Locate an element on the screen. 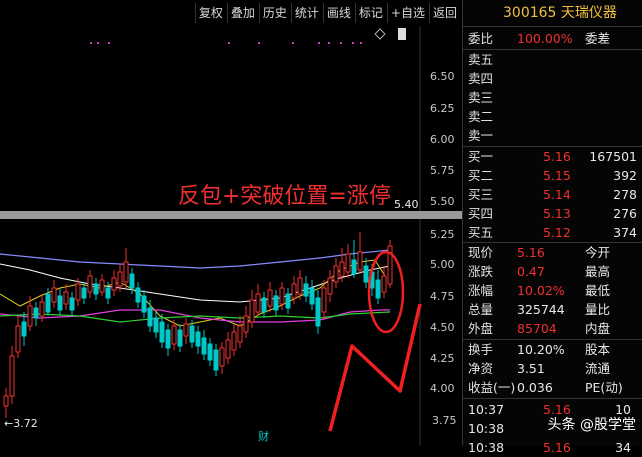 The width and height of the screenshot is (642, 457). mark-button: 标记 is located at coordinates (370, 13).